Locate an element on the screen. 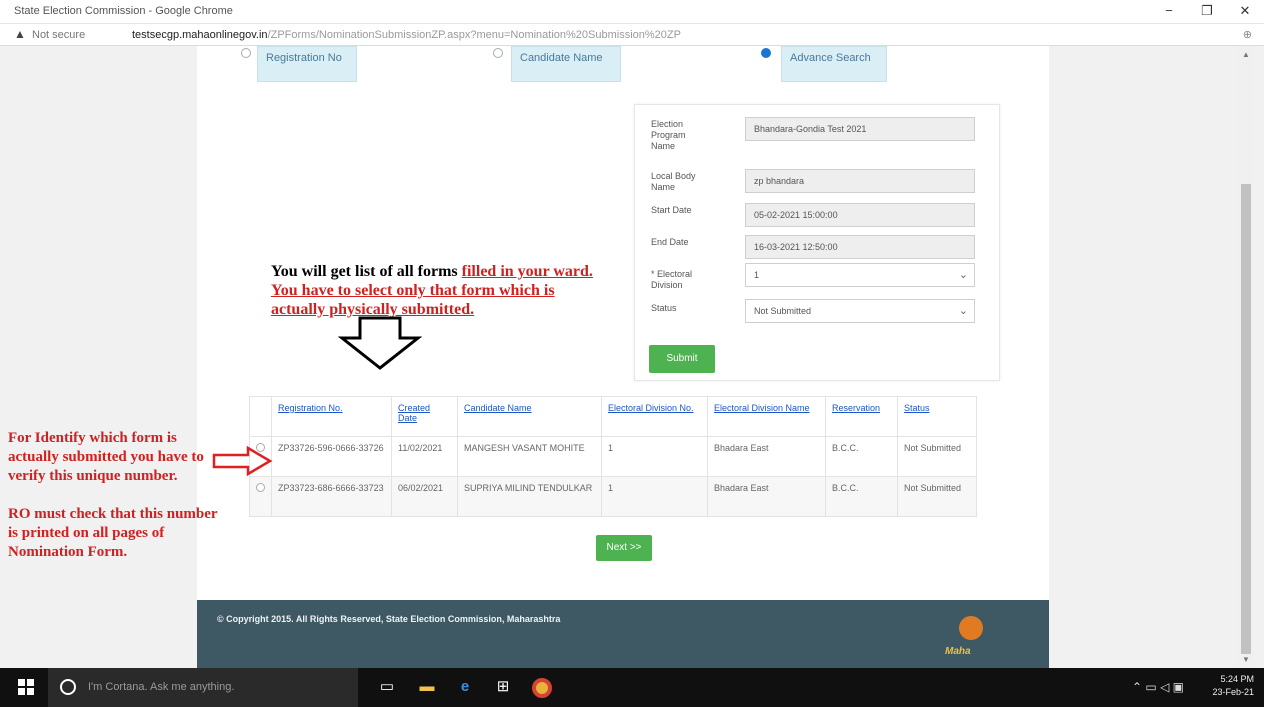  radio-advance-search is located at coordinates (766, 53).